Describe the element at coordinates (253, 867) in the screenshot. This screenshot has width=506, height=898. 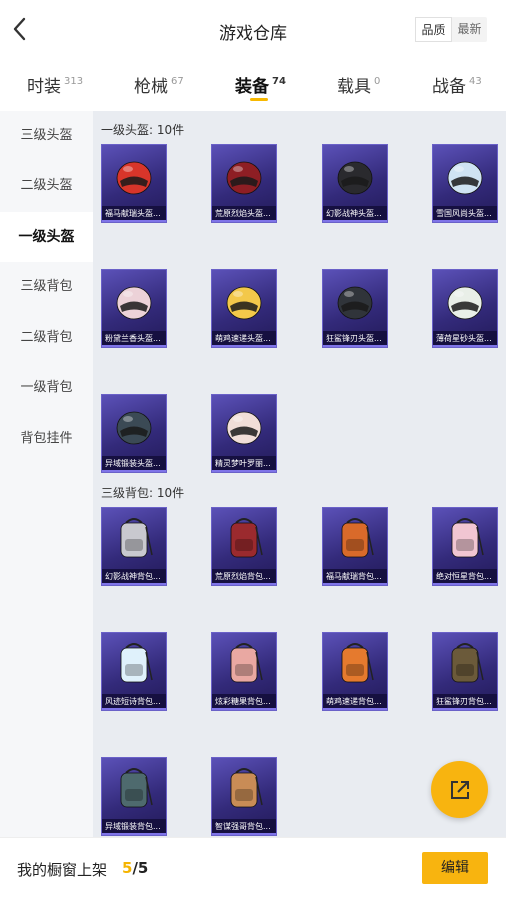
I see `bottom-bar: 我的橱窗上架 5/5 编辑` at that location.